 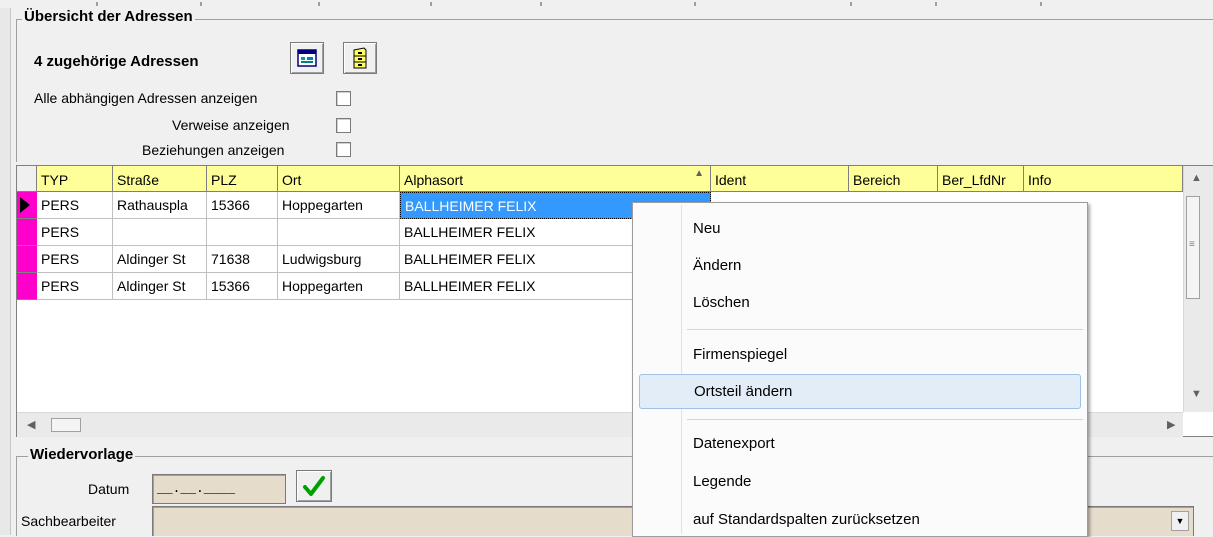 What do you see at coordinates (231, 125) in the screenshot?
I see `show-references-label: Verweise anzeigen` at bounding box center [231, 125].